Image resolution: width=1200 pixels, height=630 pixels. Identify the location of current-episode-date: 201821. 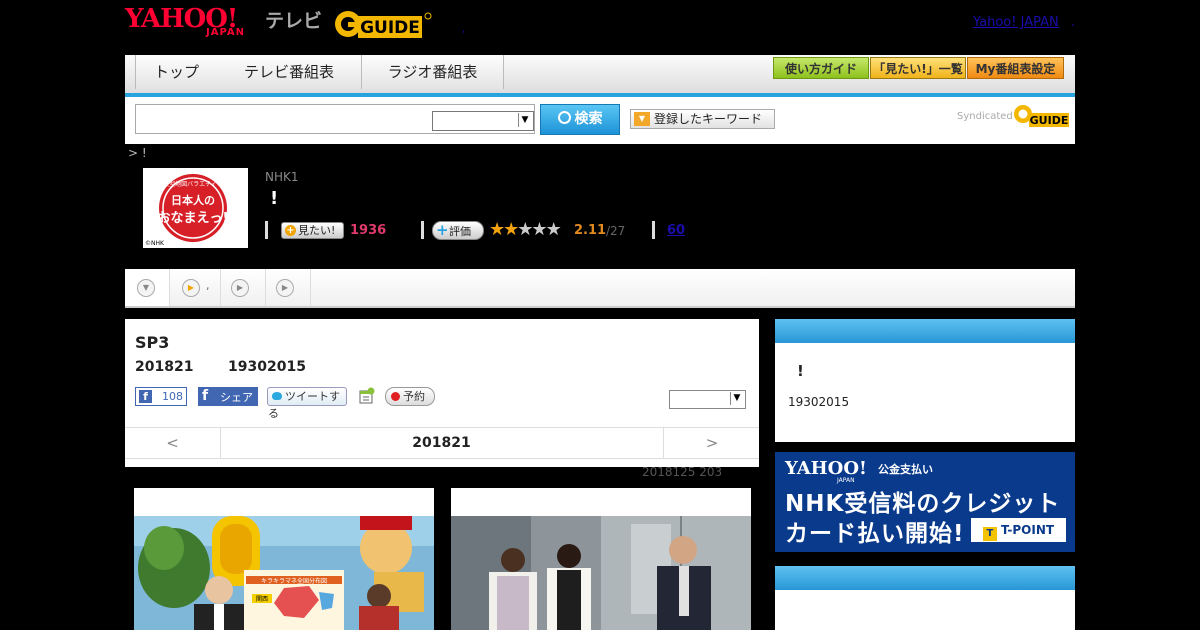
(441, 443).